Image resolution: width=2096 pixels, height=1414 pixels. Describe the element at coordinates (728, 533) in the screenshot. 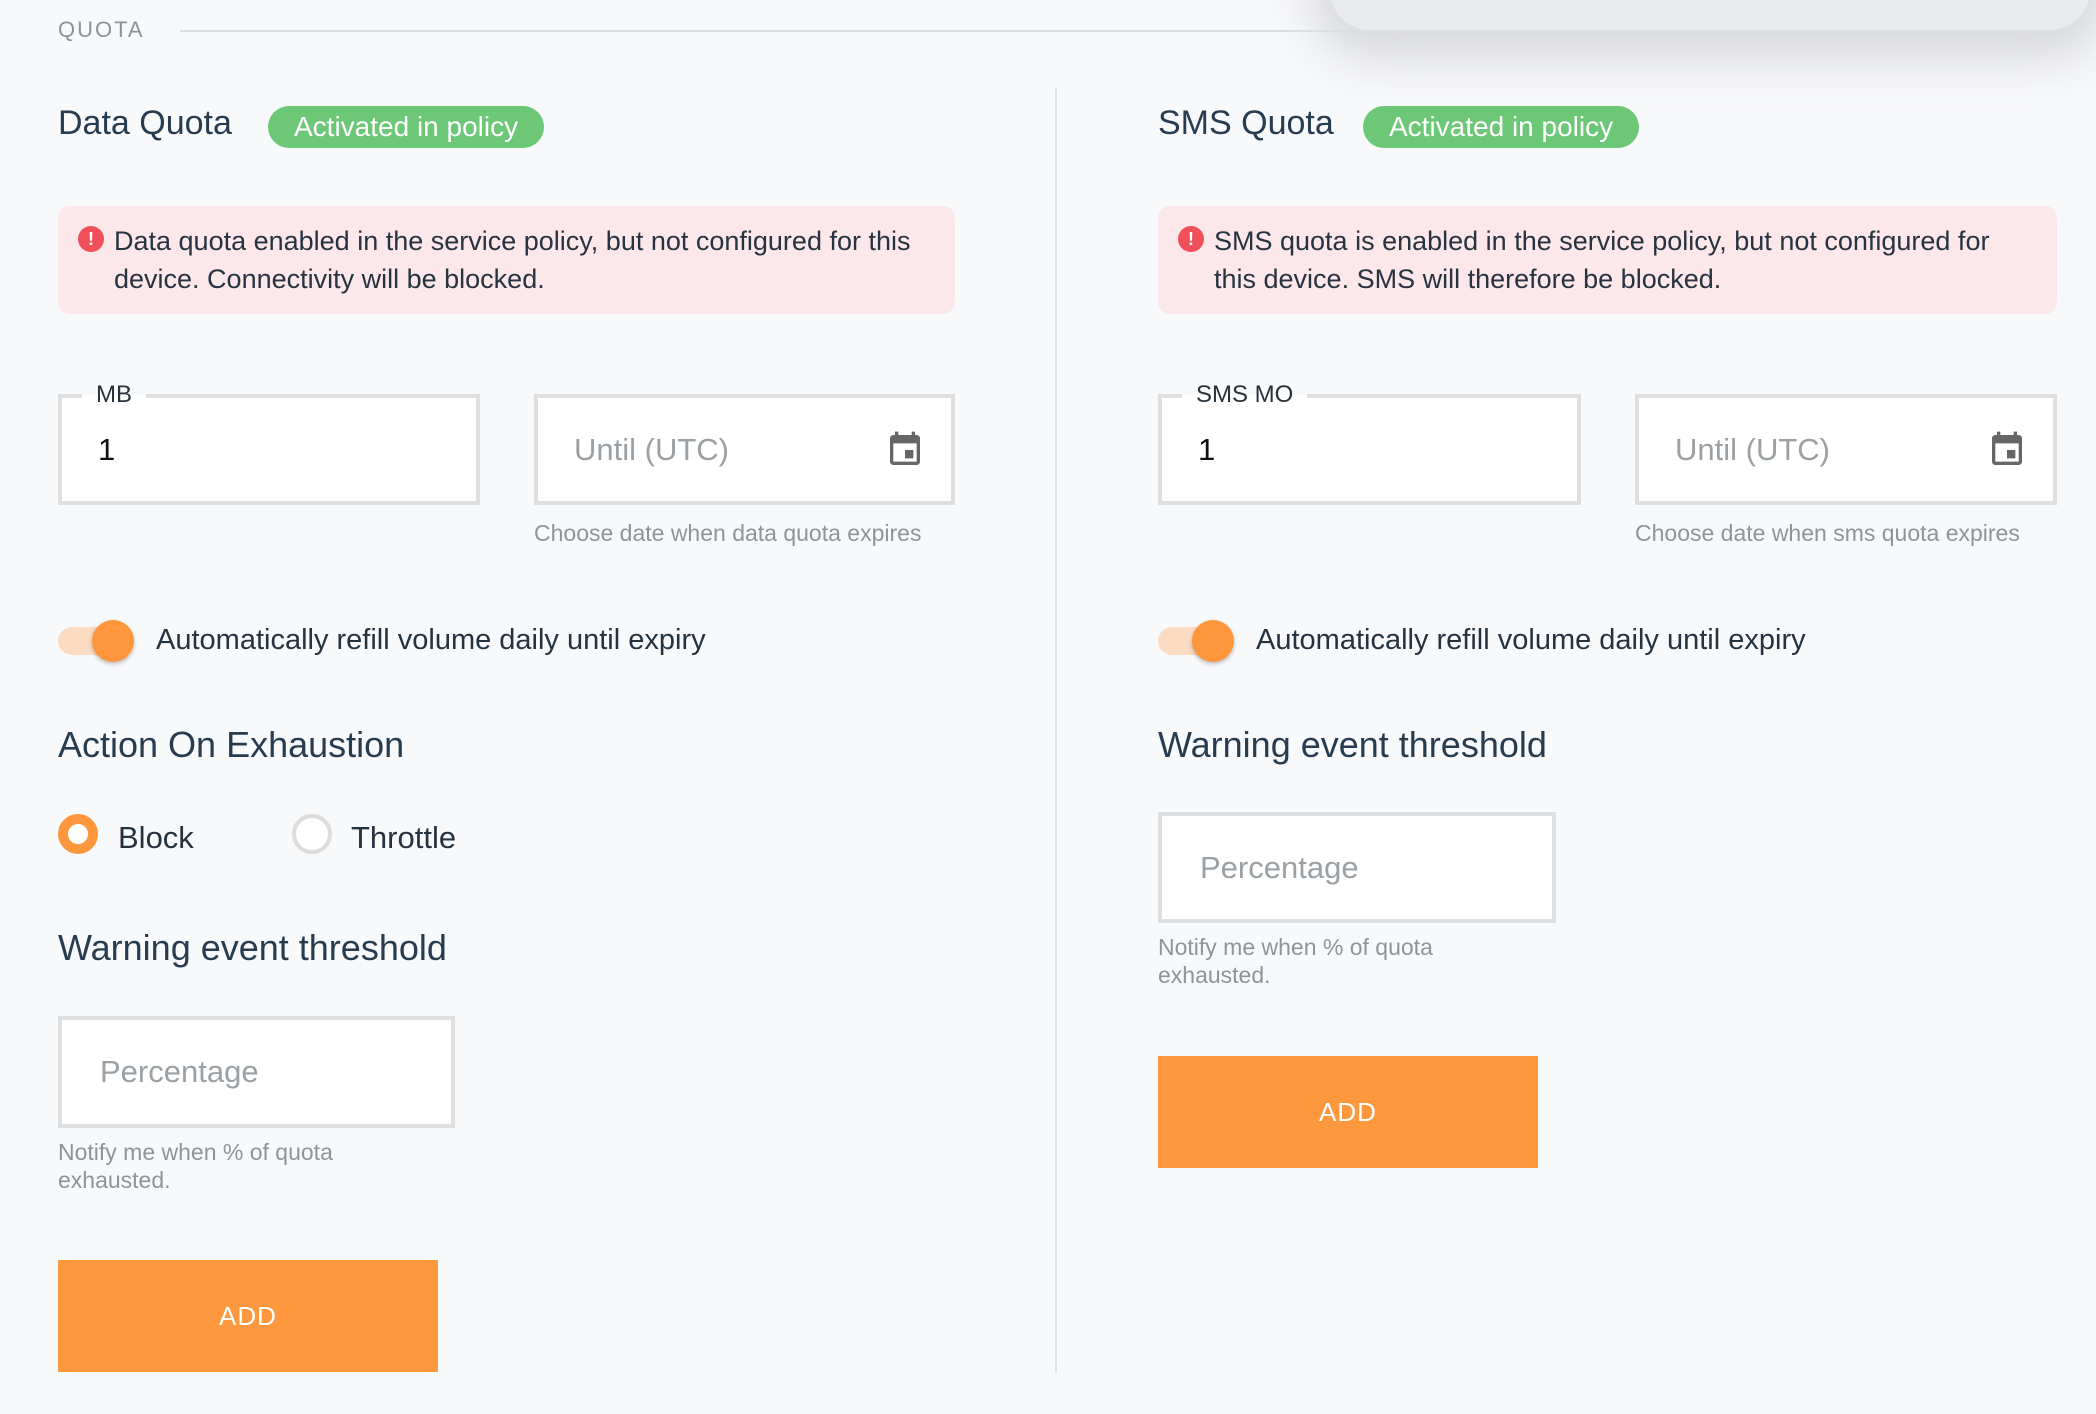

I see `until-date-helper: Choose date when data quota expires` at that location.